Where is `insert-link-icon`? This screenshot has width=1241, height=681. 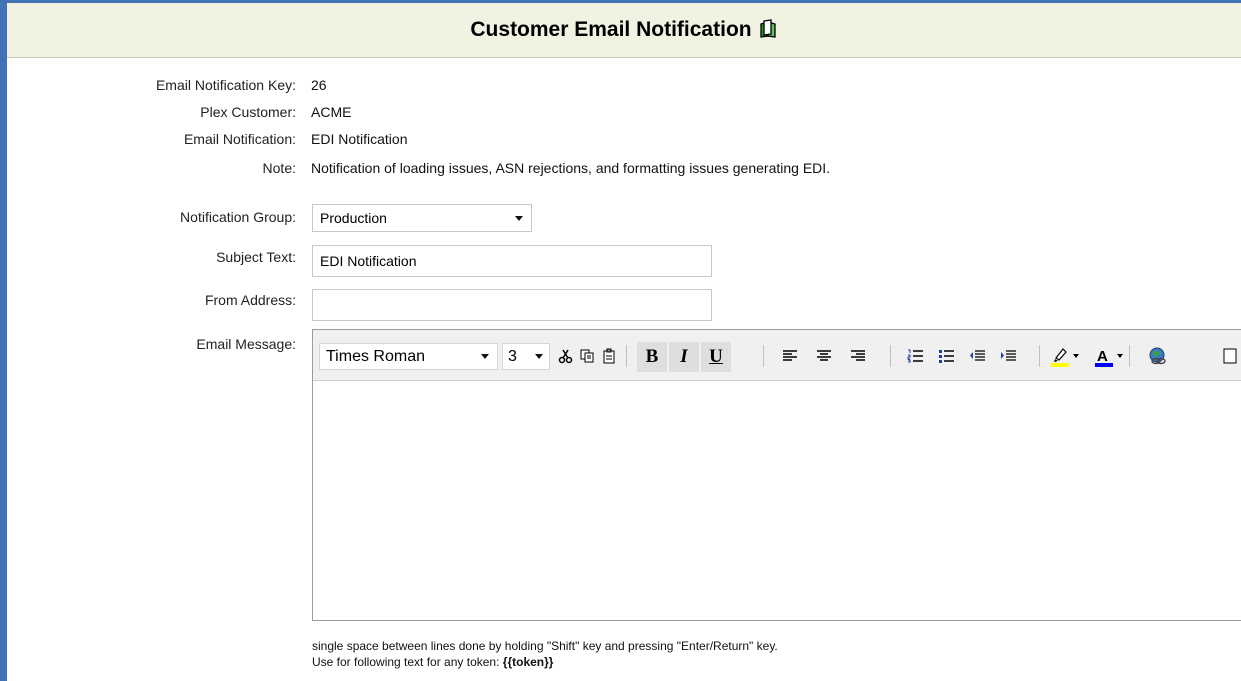
insert-link-icon is located at coordinates (1158, 356).